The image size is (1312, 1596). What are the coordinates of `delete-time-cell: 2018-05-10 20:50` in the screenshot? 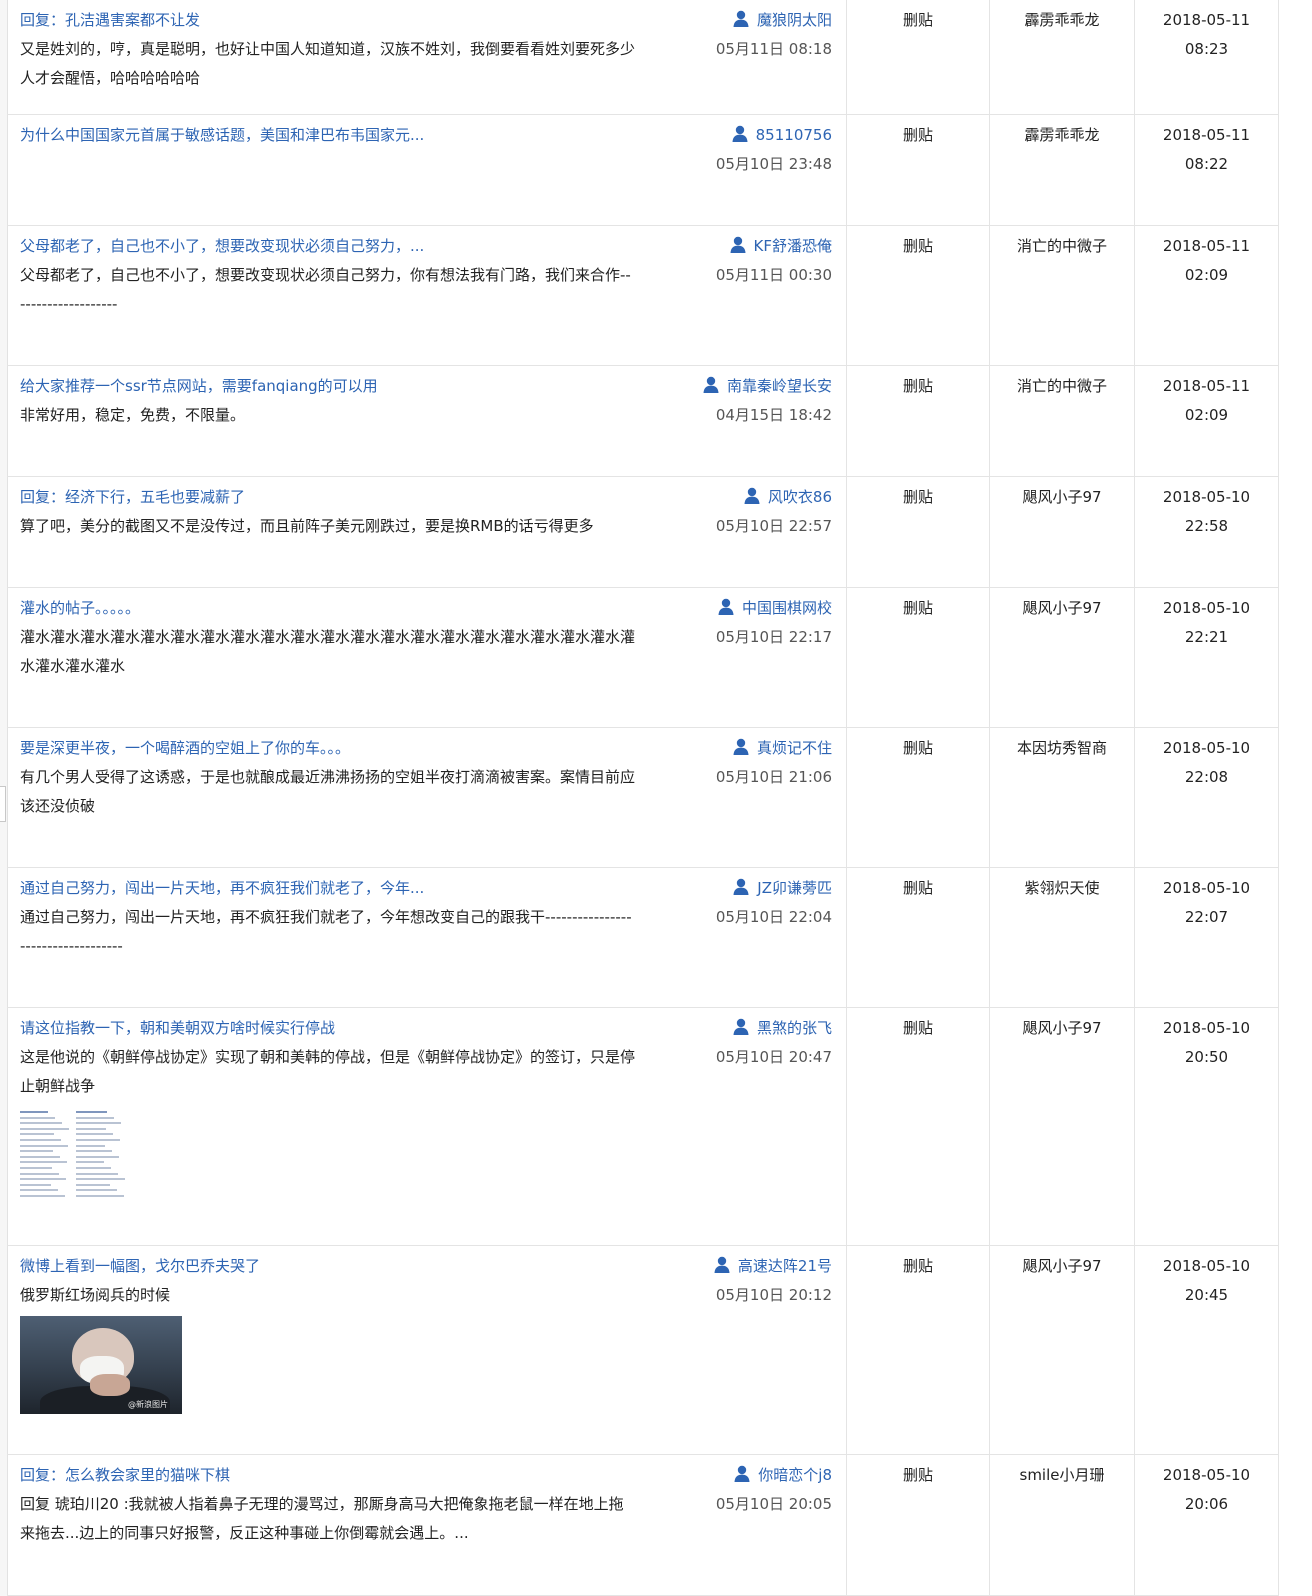 It's located at (1206, 1126).